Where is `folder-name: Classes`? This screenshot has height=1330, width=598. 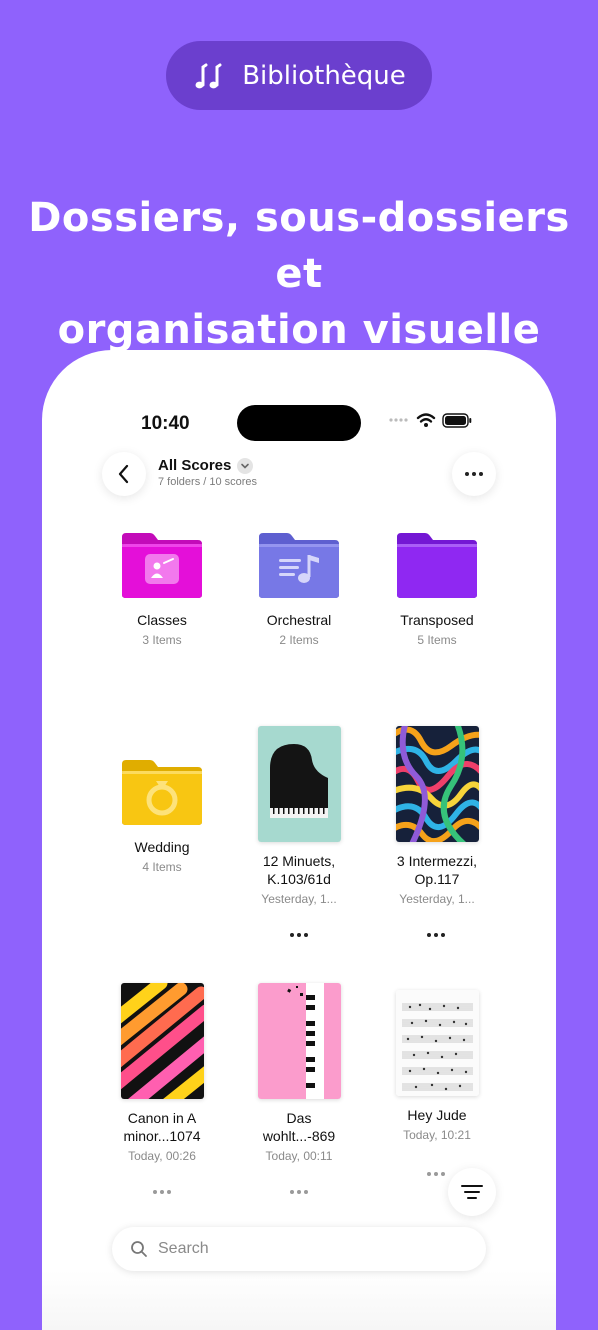
folder-name: Classes is located at coordinates (162, 620).